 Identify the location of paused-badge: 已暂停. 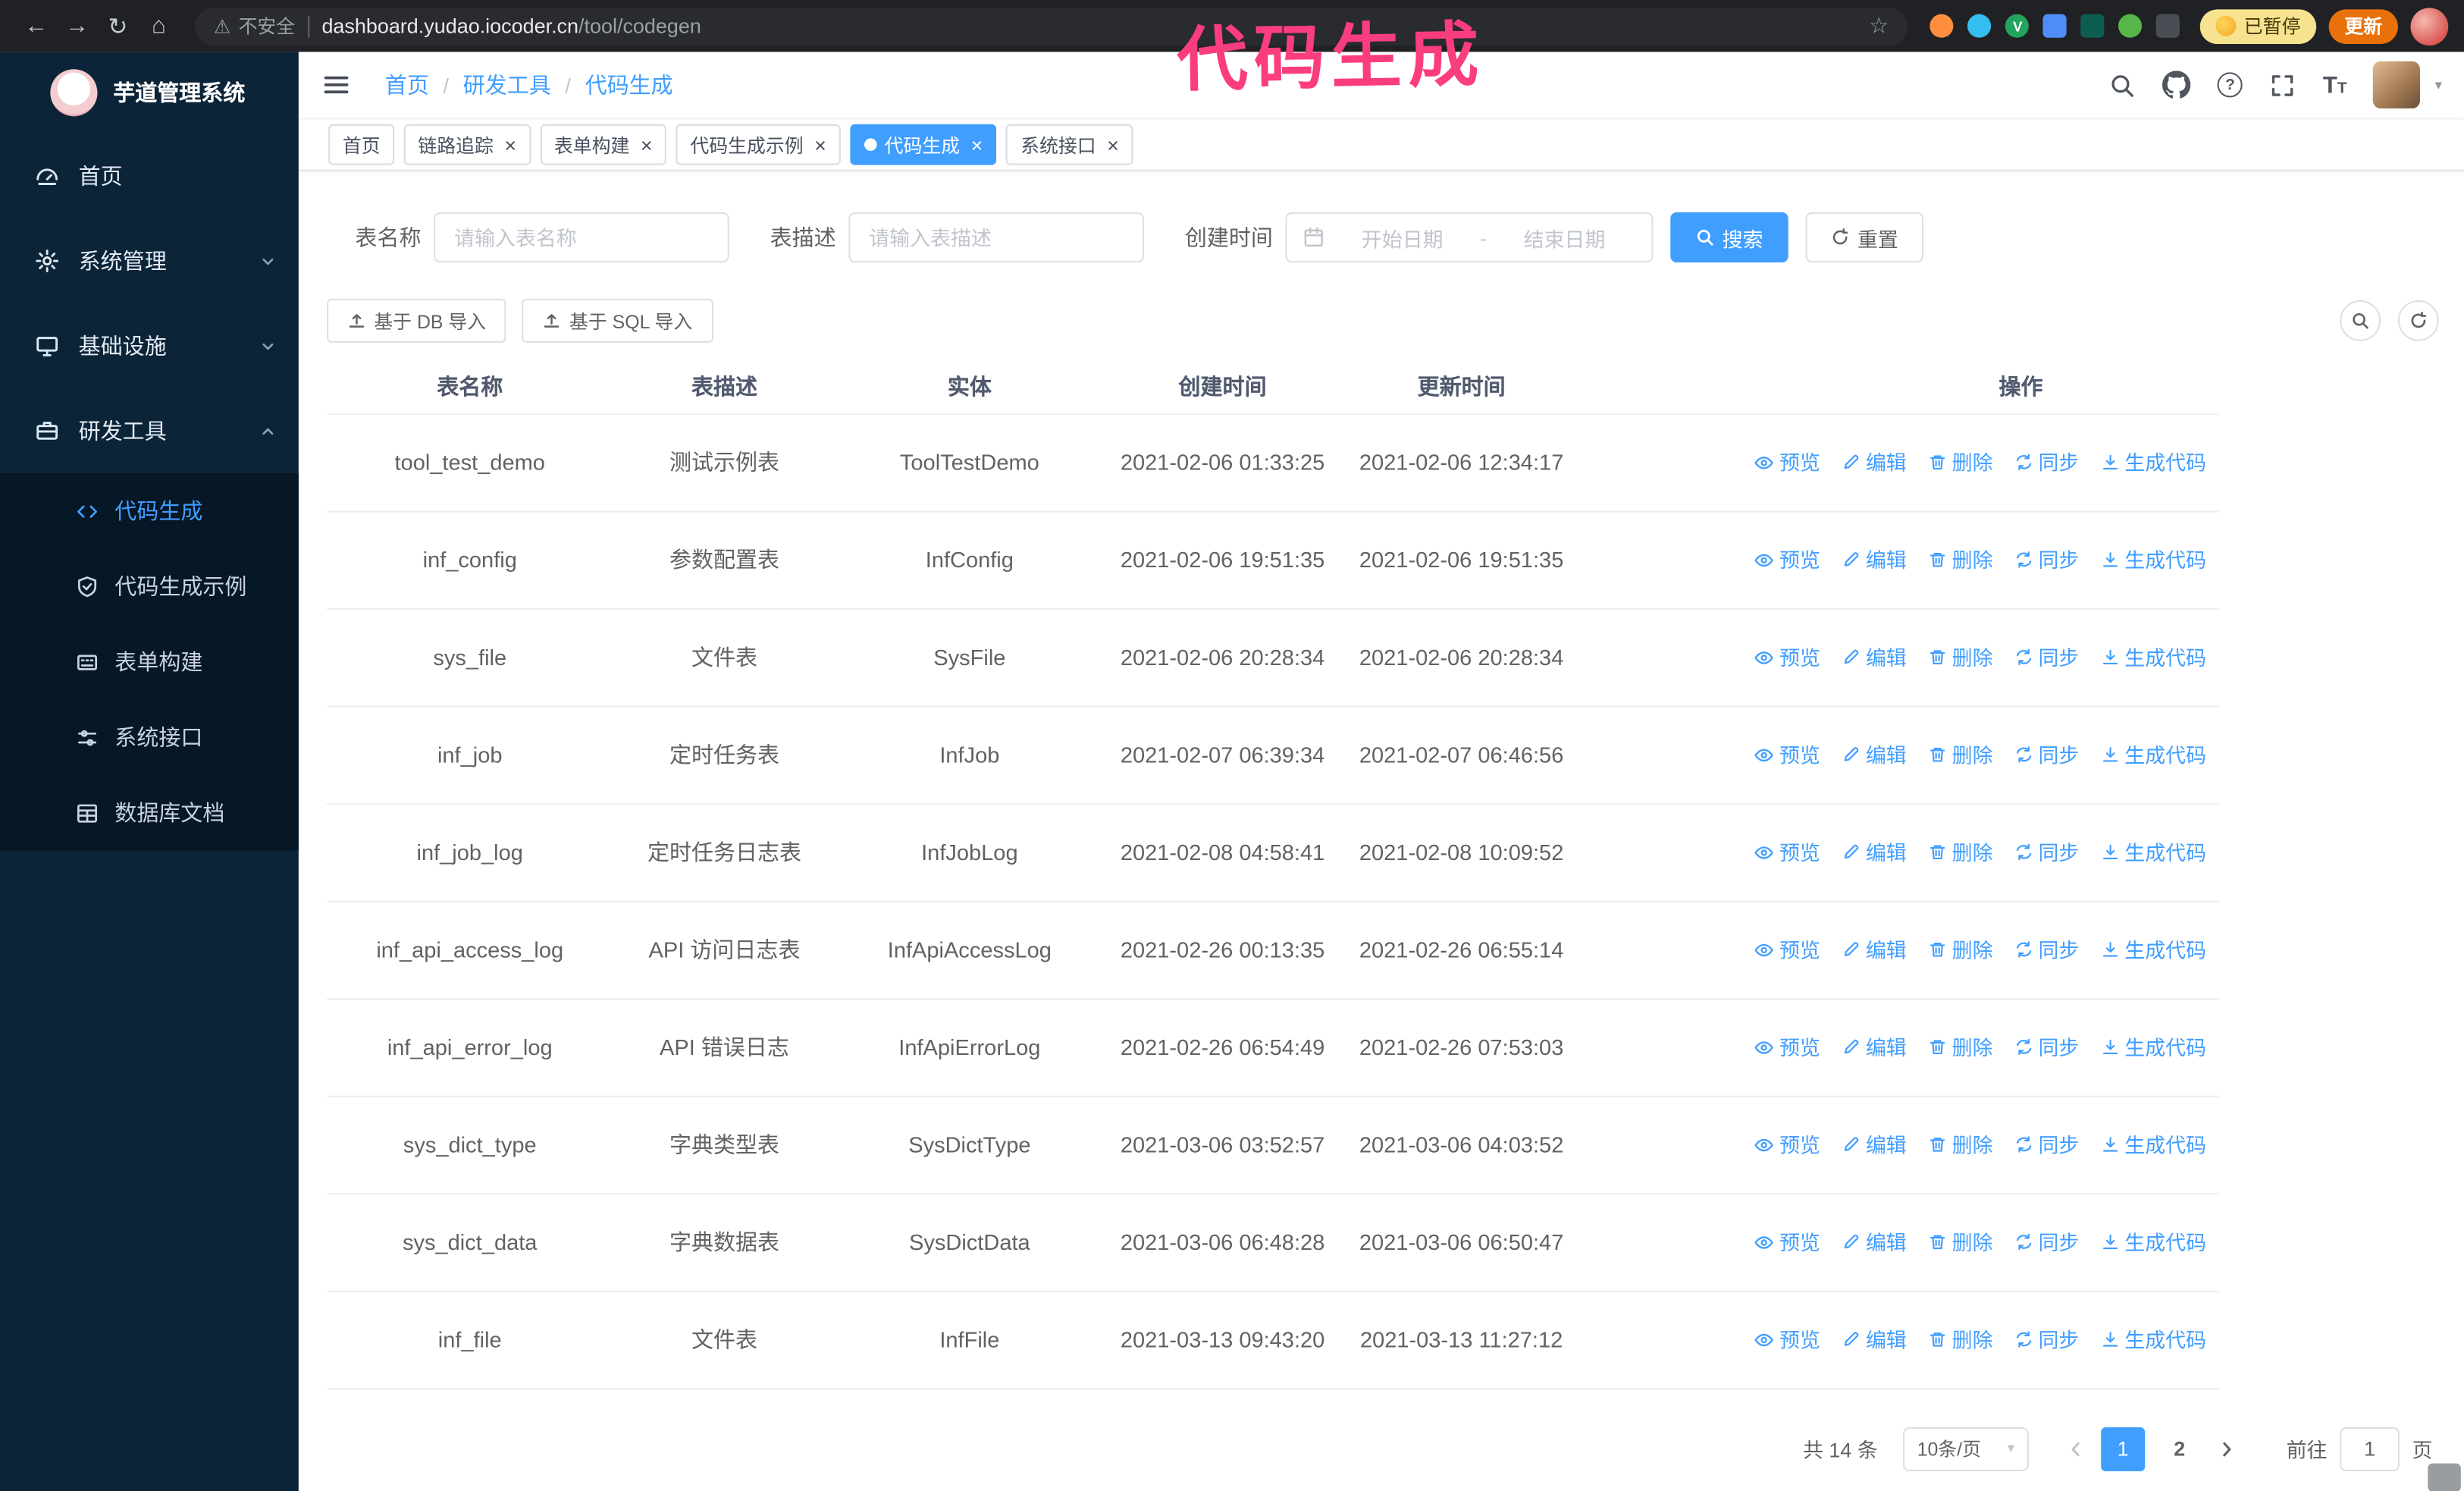
(2258, 25).